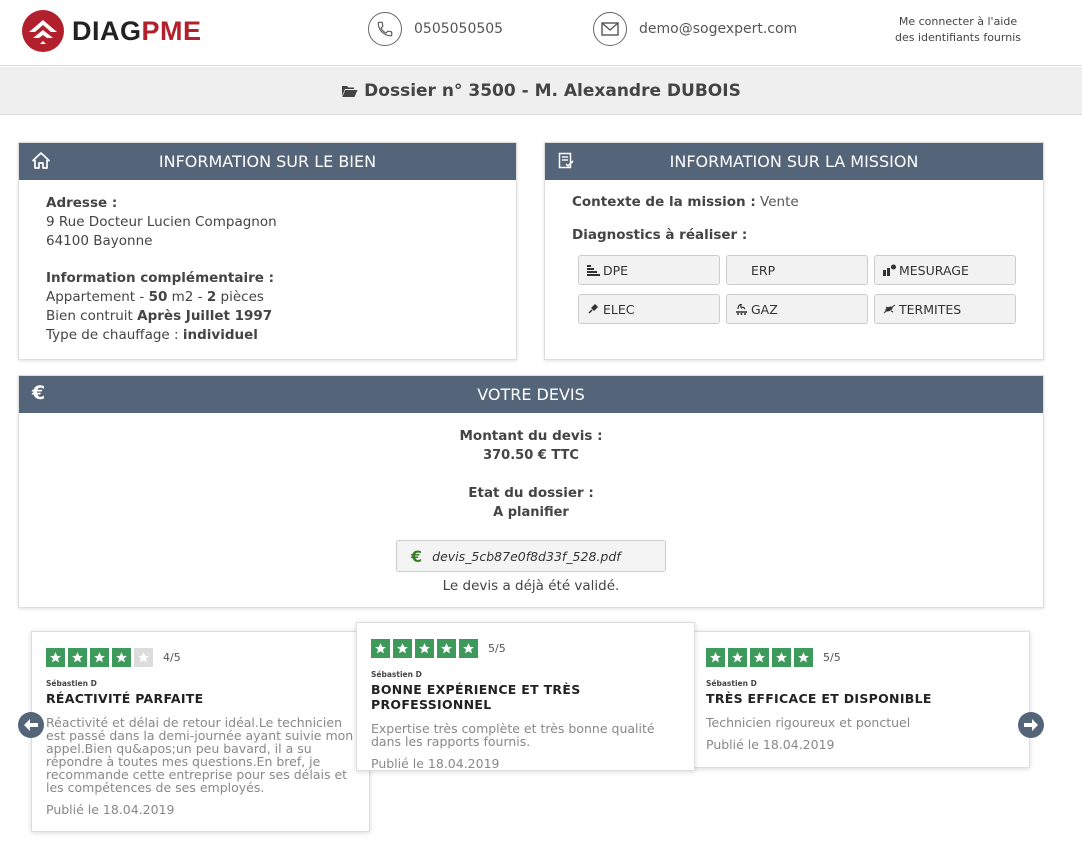 The image size is (1082, 852). Describe the element at coordinates (593, 270) in the screenshot. I see `dpe-icon` at that location.